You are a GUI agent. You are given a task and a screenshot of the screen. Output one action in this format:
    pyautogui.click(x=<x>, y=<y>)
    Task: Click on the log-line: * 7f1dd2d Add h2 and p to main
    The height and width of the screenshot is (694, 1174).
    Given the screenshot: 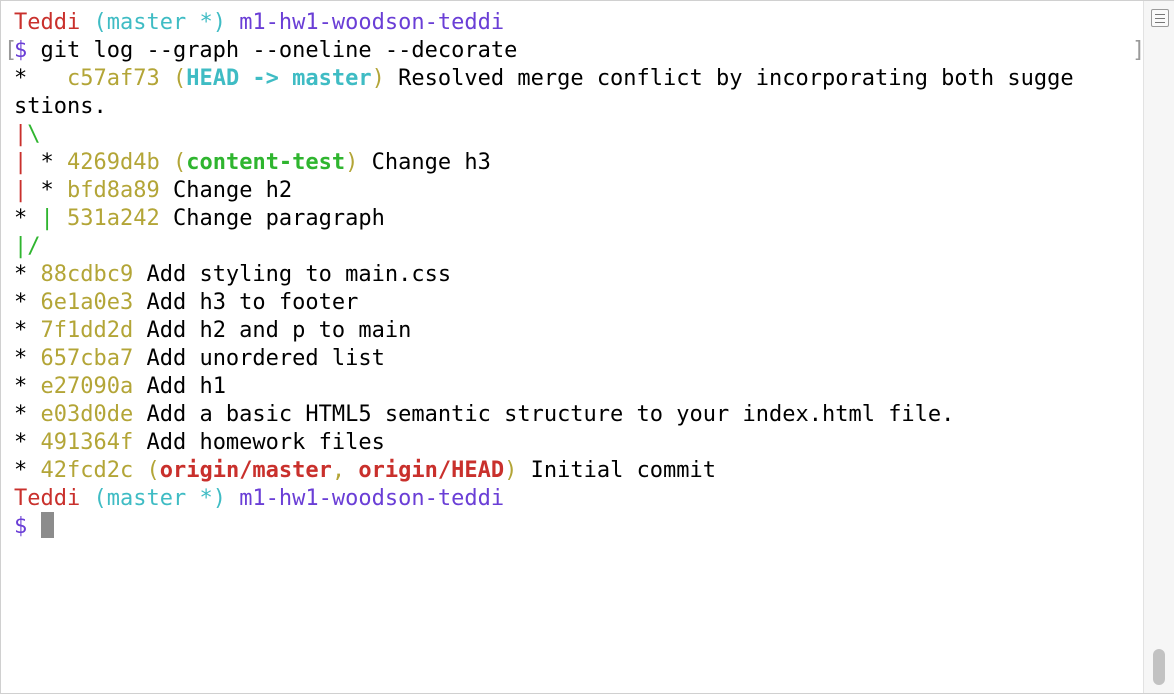 What is the action you would take?
    pyautogui.click(x=212, y=331)
    